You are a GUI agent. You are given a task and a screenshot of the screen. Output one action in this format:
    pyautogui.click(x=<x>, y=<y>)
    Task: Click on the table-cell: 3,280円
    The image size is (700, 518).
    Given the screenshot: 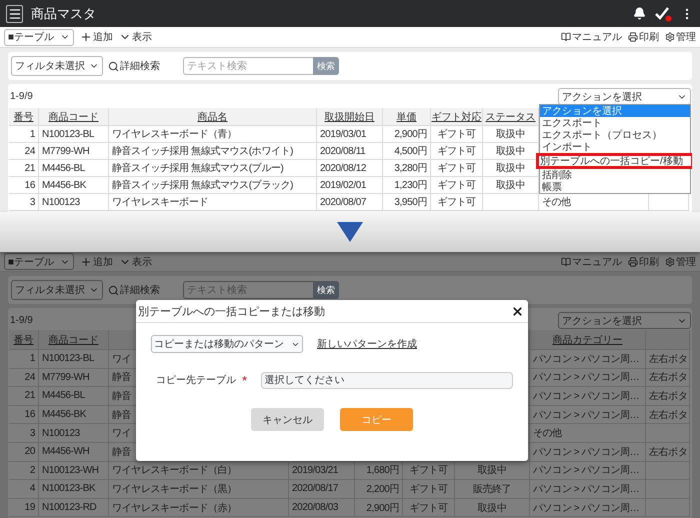 What is the action you would take?
    pyautogui.click(x=407, y=168)
    